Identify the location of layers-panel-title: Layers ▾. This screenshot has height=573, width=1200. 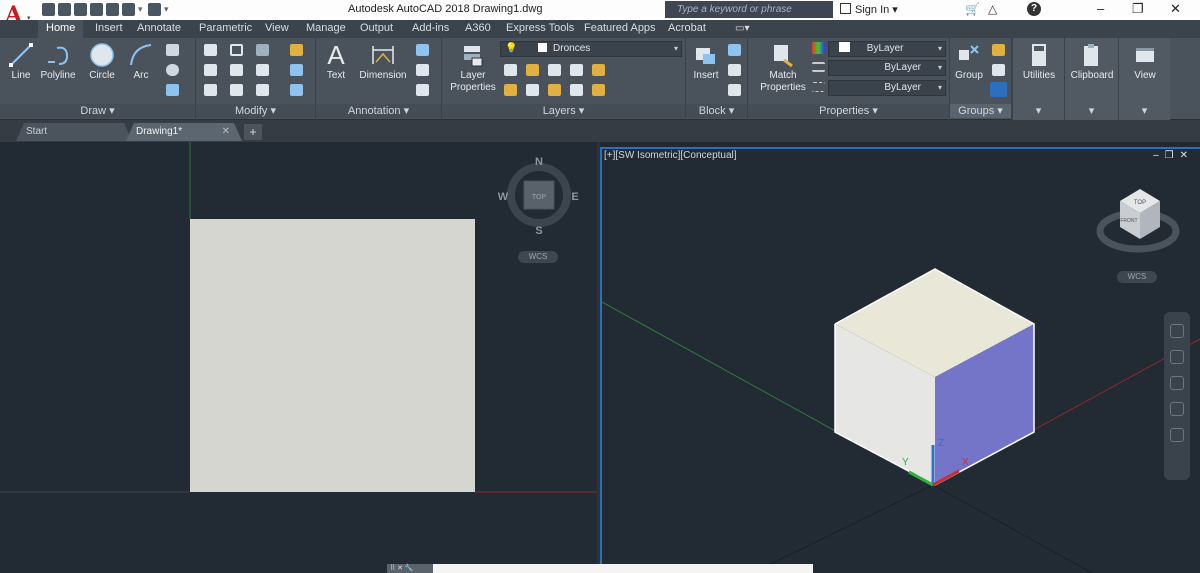
(563, 111).